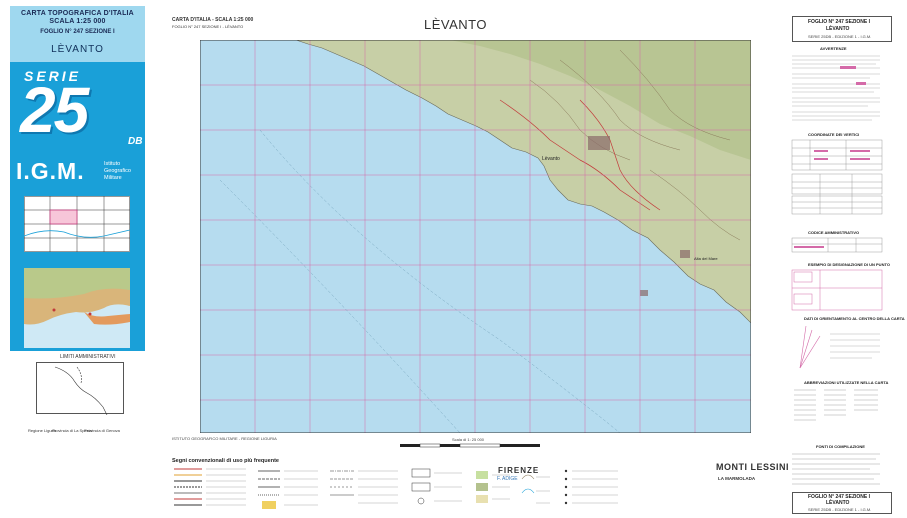  I want to click on coordinates-table, so click(836, 177).